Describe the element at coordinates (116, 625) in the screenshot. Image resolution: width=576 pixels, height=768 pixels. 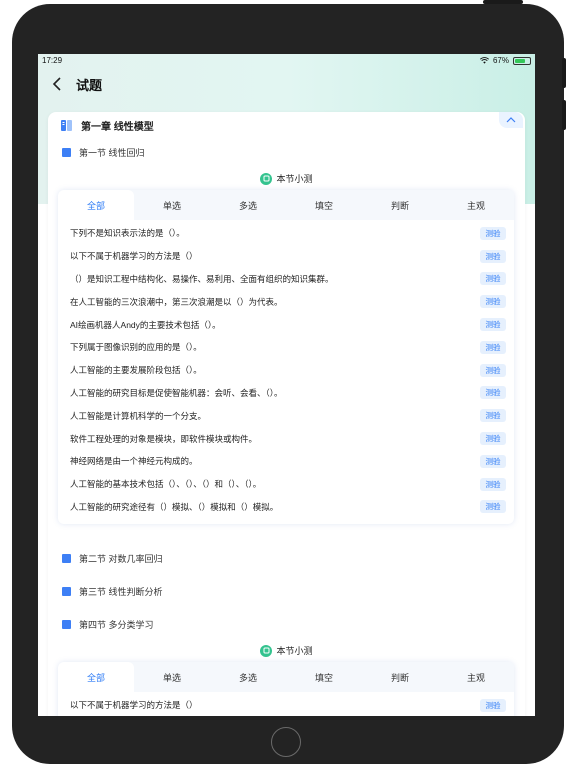
I see `section-label: 第四节 多分类学习` at that location.